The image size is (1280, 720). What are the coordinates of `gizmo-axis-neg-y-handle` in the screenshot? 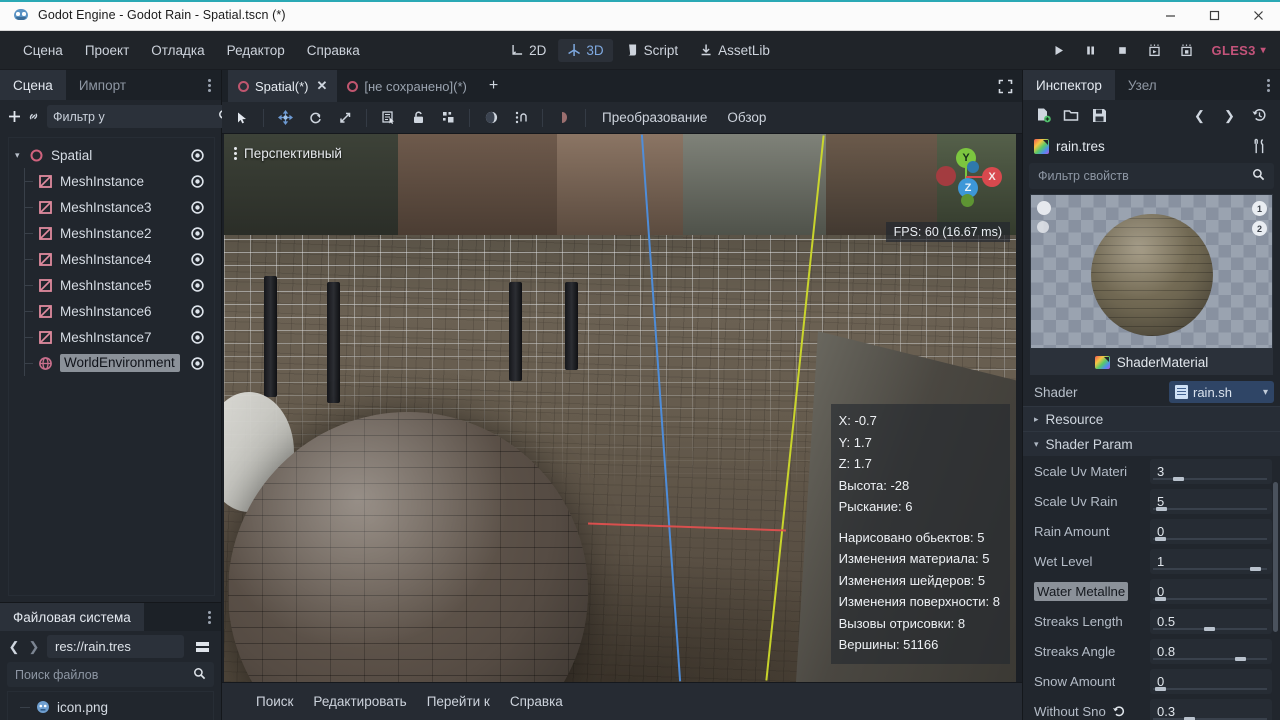 It's located at (967, 200).